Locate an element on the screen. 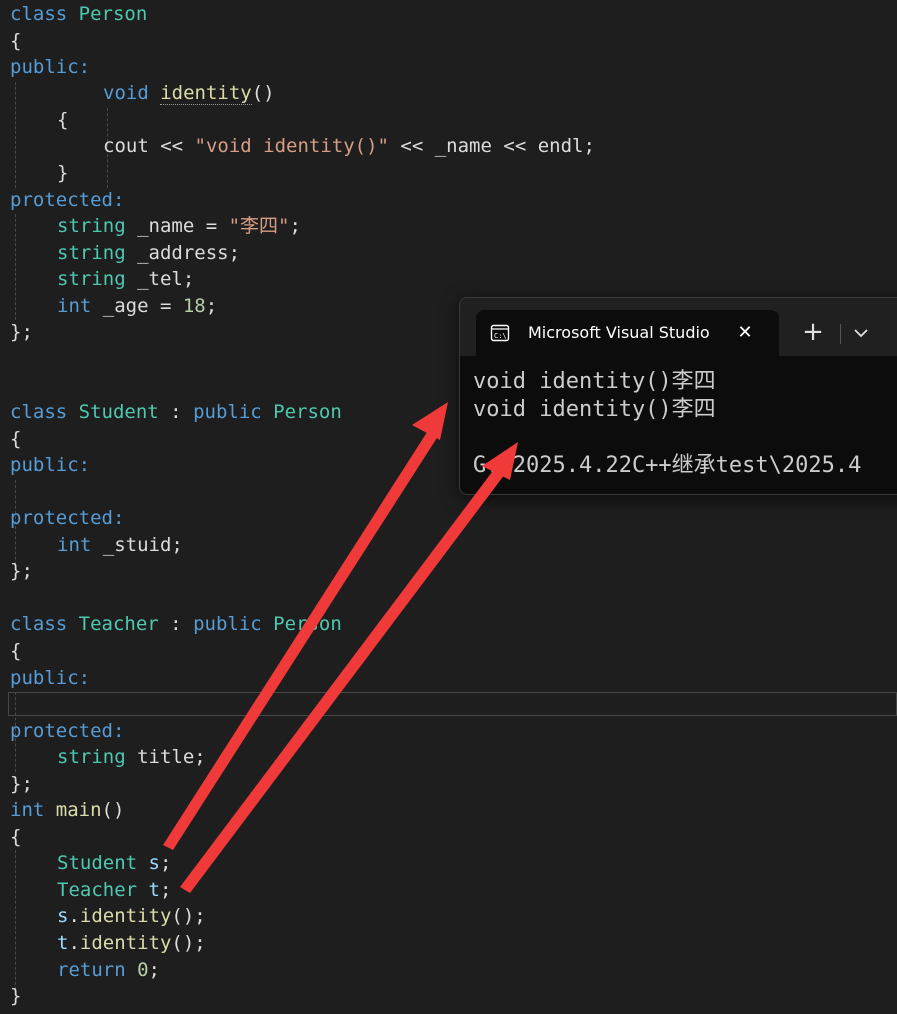 The height and width of the screenshot is (1014, 897). code-line: t.identity(); is located at coordinates (131, 943).